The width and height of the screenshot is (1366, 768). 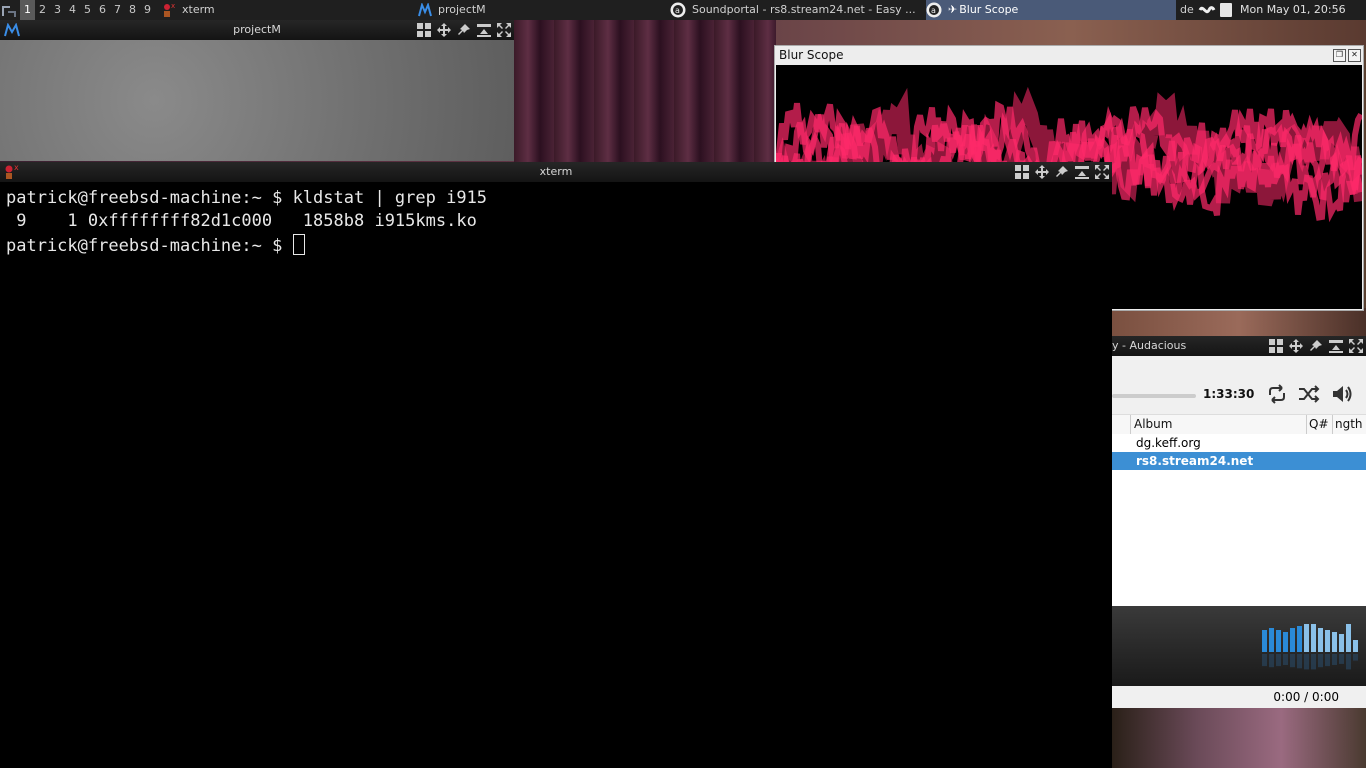 I want to click on shuffle-icon, so click(x=1309, y=394).